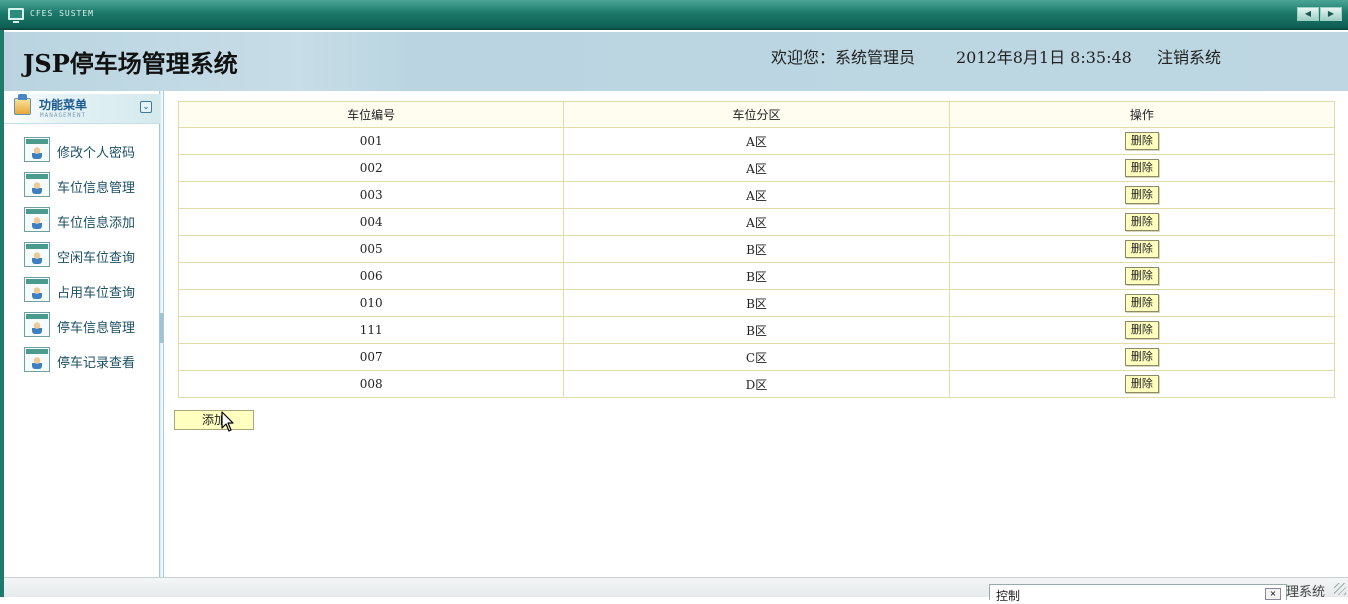  I want to click on cell-space-id: 003, so click(371, 195).